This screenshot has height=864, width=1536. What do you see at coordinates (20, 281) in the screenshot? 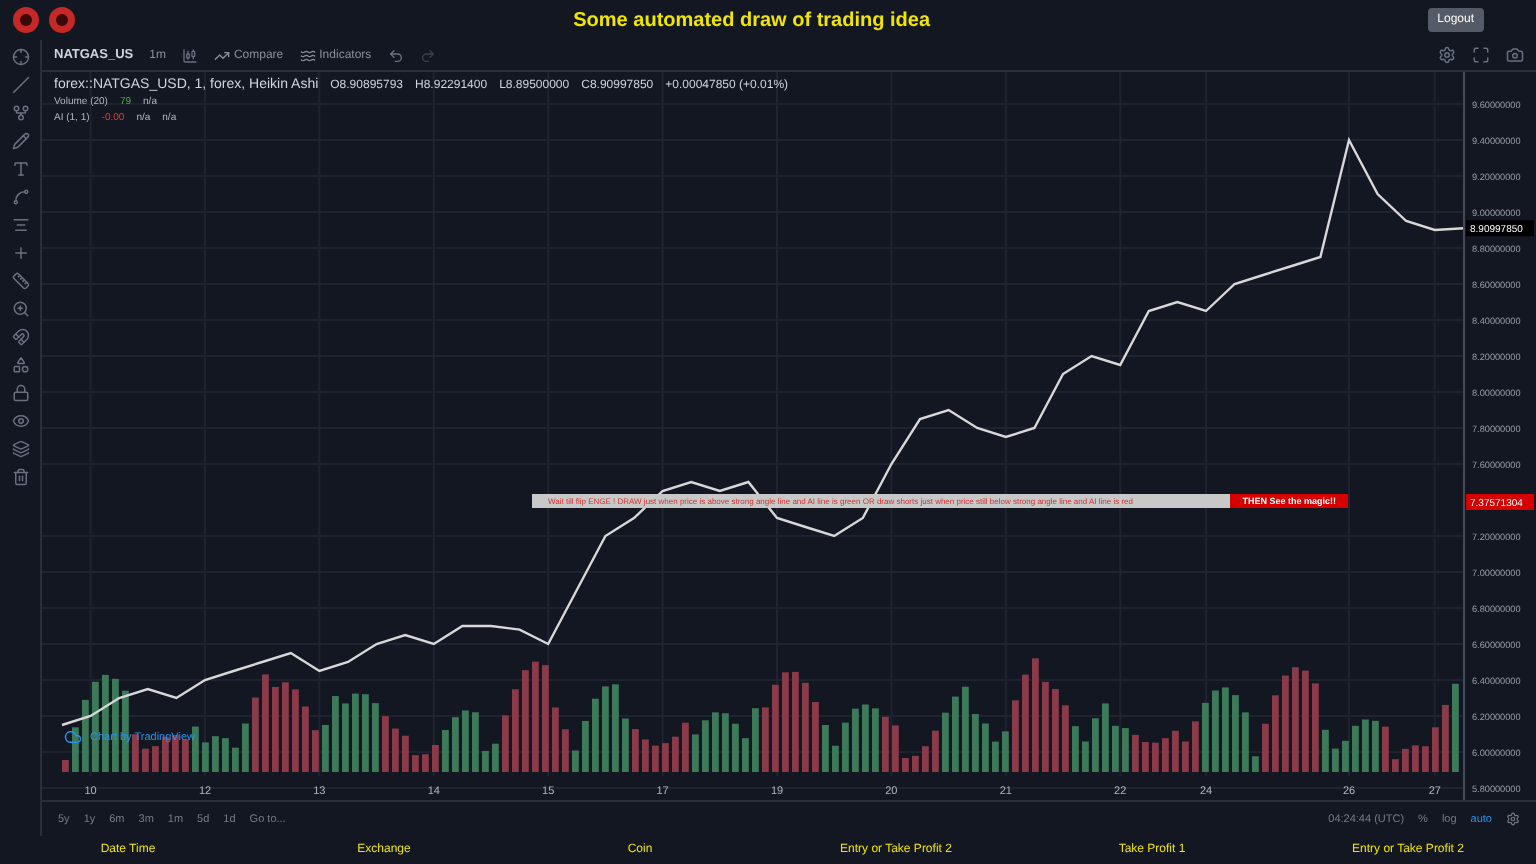
I see `ruler-icon` at bounding box center [20, 281].